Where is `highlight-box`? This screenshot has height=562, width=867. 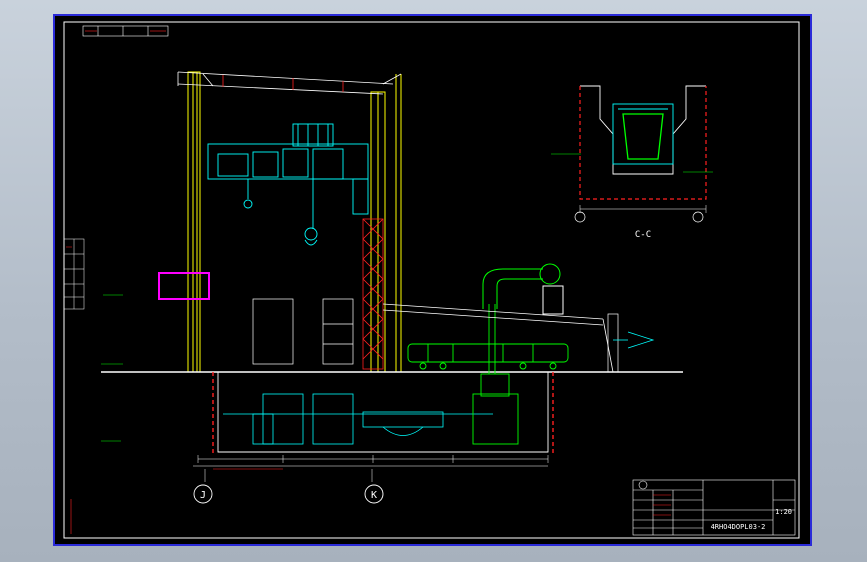 highlight-box is located at coordinates (184, 286).